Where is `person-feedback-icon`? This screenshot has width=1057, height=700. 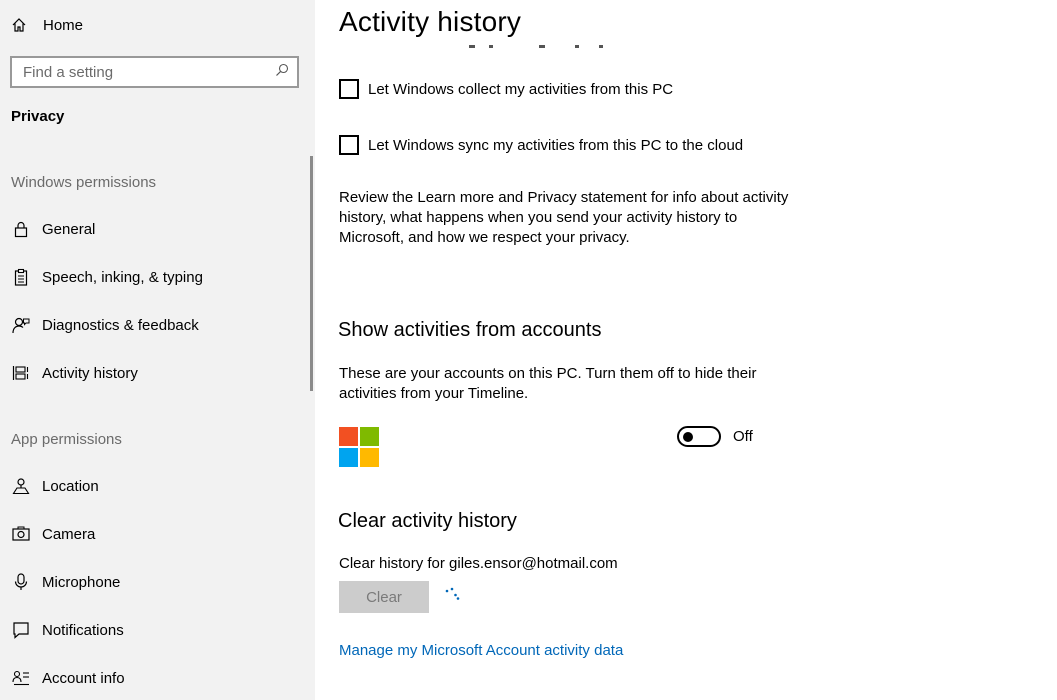 person-feedback-icon is located at coordinates (21, 325).